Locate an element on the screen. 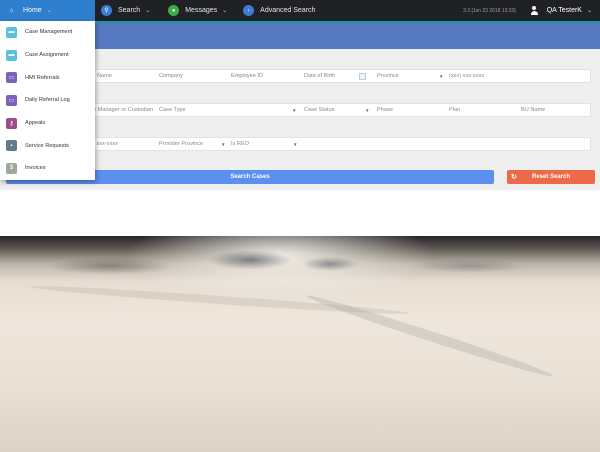 This screenshot has height=452, width=600. search-icon: ⚲ is located at coordinates (106, 10).